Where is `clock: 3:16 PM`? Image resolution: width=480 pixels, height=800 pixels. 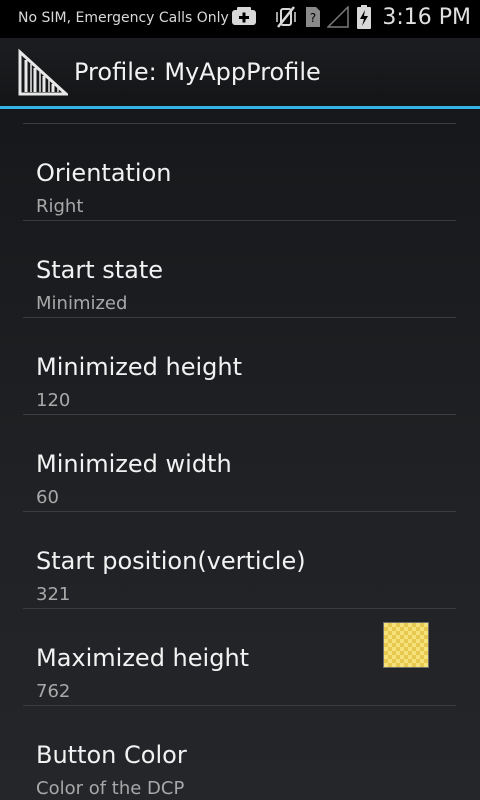
clock: 3:16 PM is located at coordinates (426, 17).